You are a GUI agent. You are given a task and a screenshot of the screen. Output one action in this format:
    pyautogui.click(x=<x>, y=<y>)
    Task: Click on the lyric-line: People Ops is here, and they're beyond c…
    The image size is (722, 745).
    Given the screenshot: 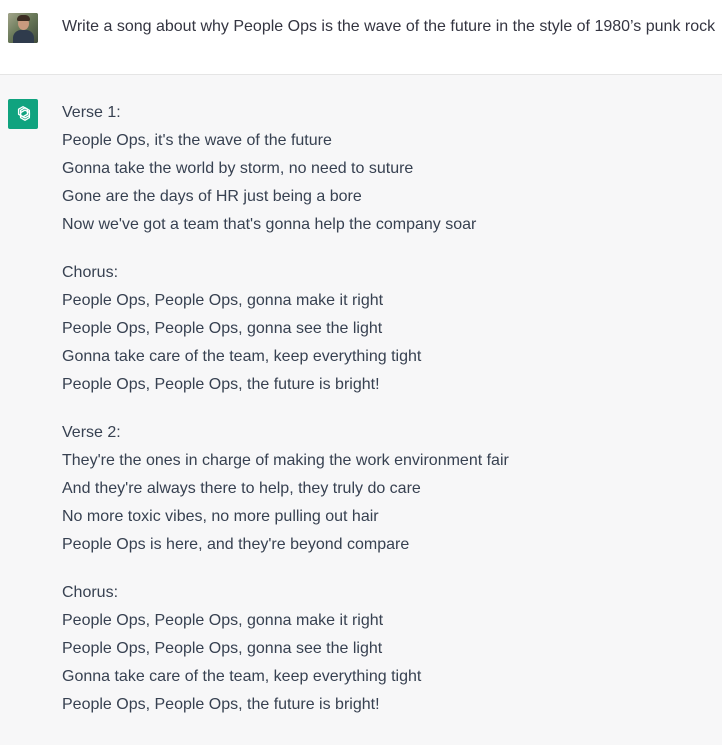 What is the action you would take?
    pyautogui.click(x=236, y=544)
    